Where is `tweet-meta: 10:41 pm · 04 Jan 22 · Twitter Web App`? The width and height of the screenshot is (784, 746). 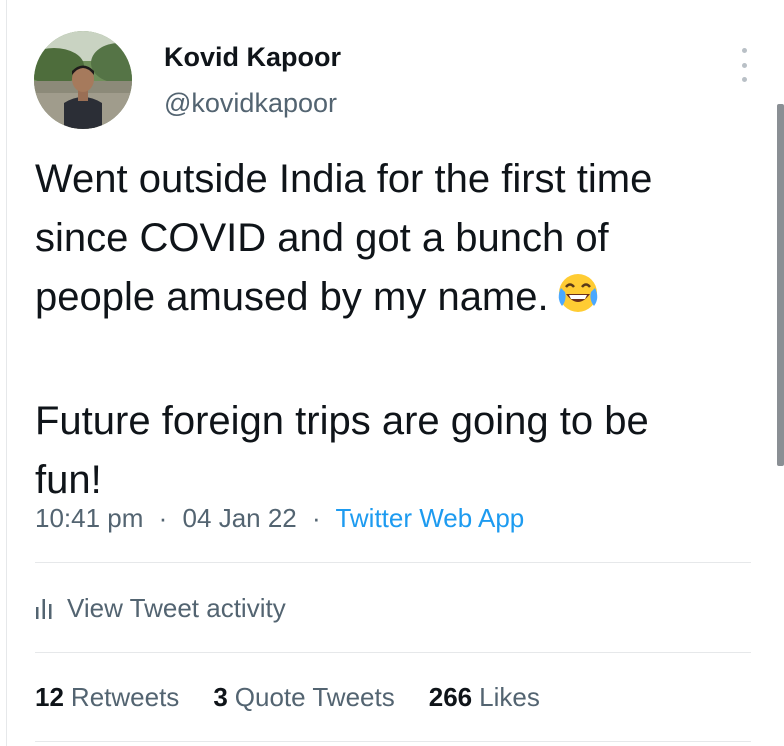 tweet-meta: 10:41 pm · 04 Jan 22 · Twitter Web App is located at coordinates (279, 518).